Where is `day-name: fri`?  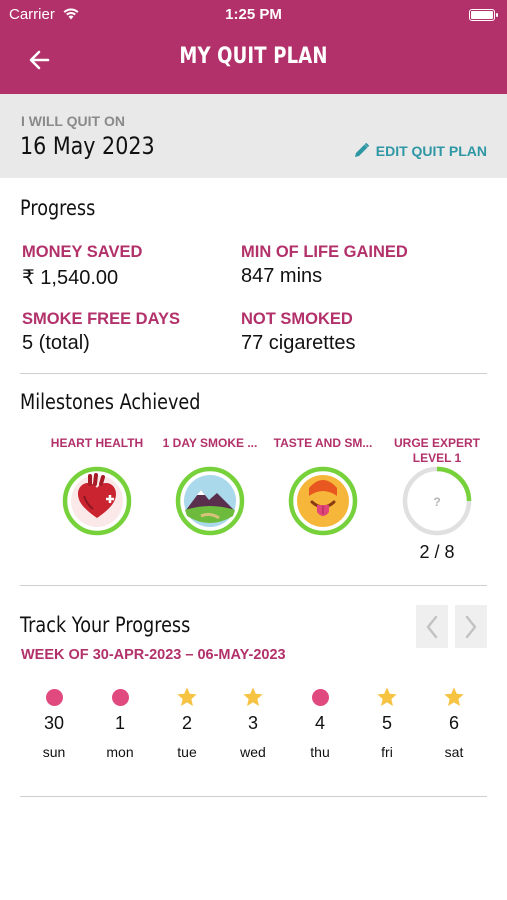
day-name: fri is located at coordinates (387, 752).